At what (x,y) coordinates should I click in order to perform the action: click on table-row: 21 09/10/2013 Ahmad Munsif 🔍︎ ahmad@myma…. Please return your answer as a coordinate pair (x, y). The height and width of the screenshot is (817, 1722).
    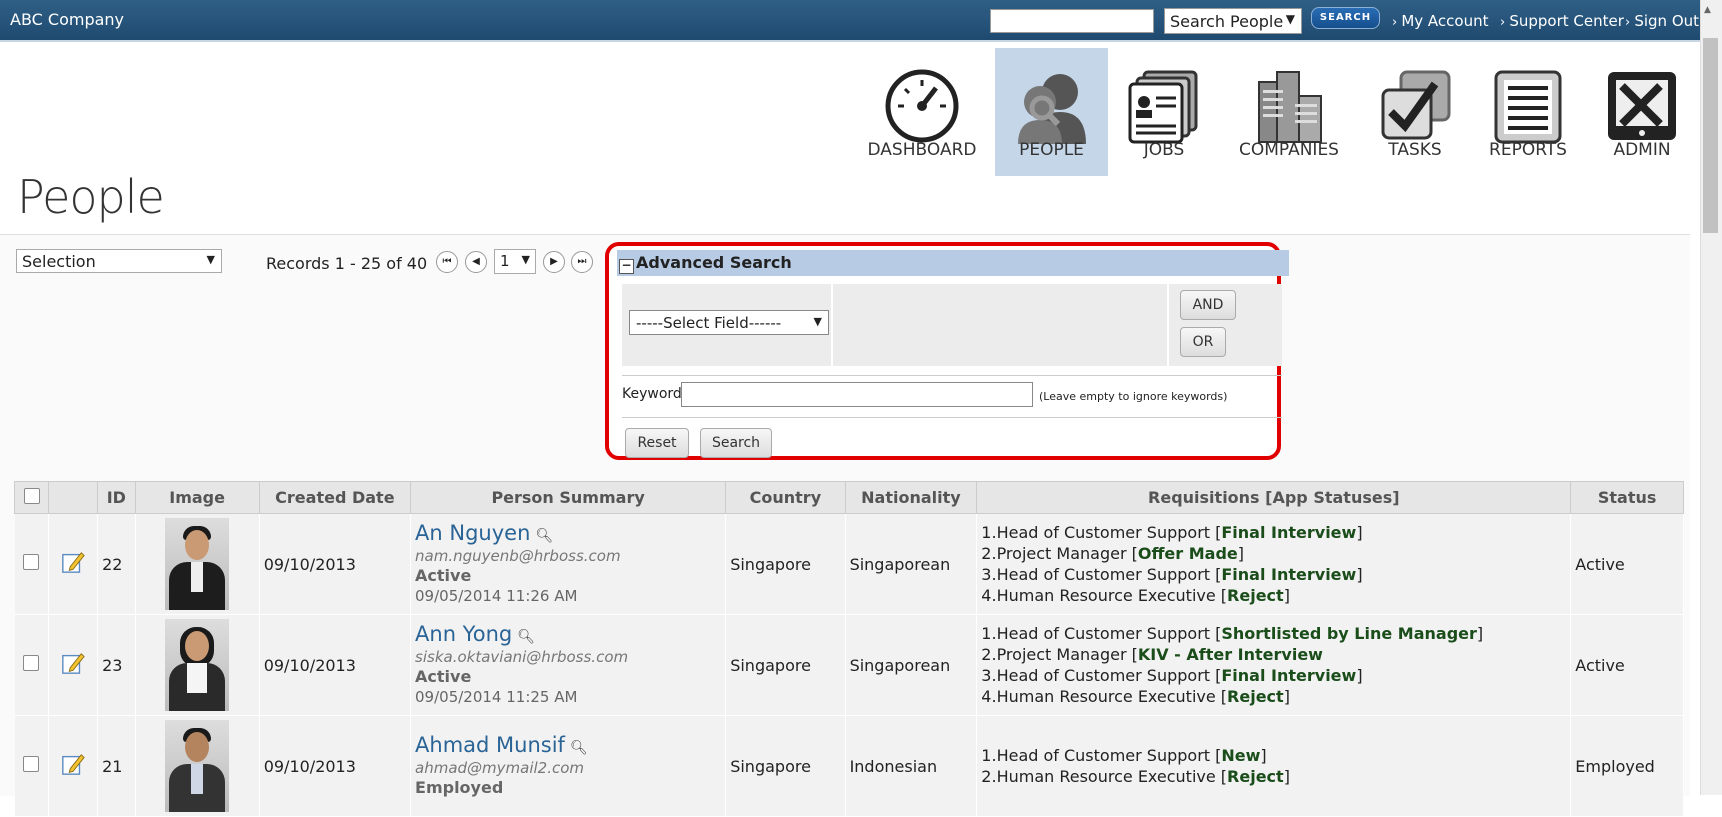
    Looking at the image, I should click on (849, 766).